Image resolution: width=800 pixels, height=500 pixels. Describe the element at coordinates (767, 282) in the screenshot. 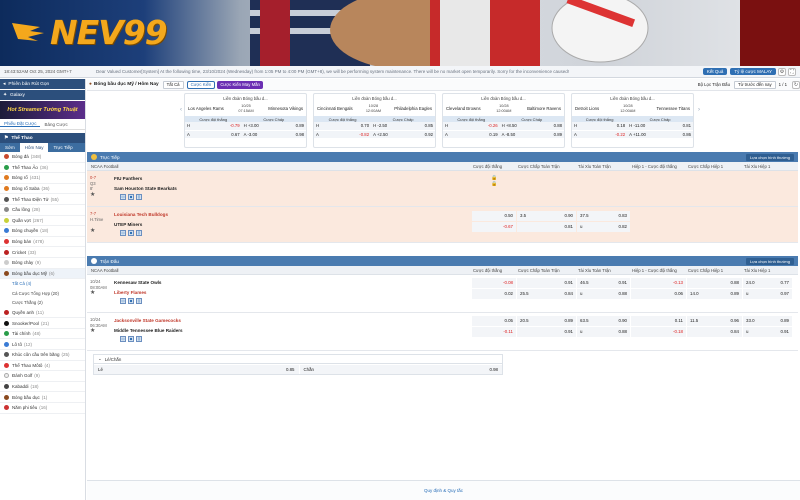

I see `odds-cell: 24.0 0.77` at that location.